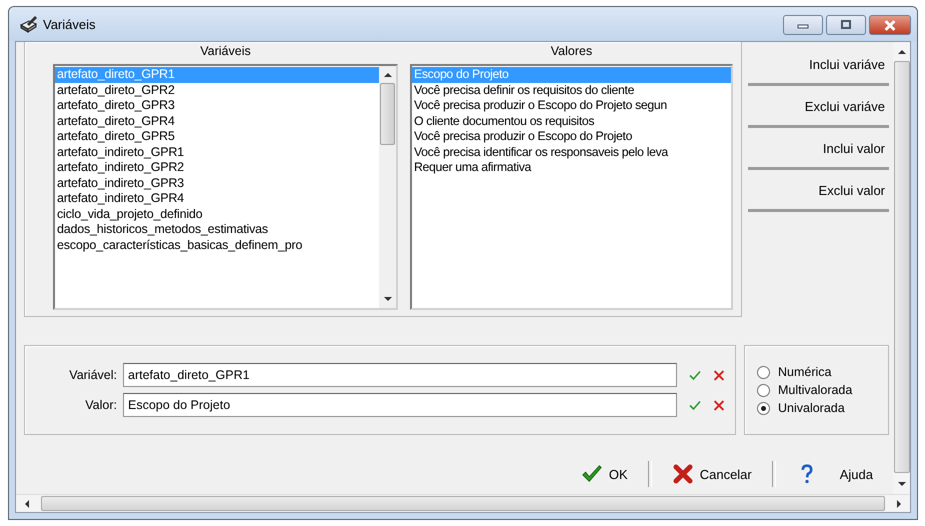 The image size is (925, 526). What do you see at coordinates (822, 408) in the screenshot?
I see `radio-option: Univalorada` at bounding box center [822, 408].